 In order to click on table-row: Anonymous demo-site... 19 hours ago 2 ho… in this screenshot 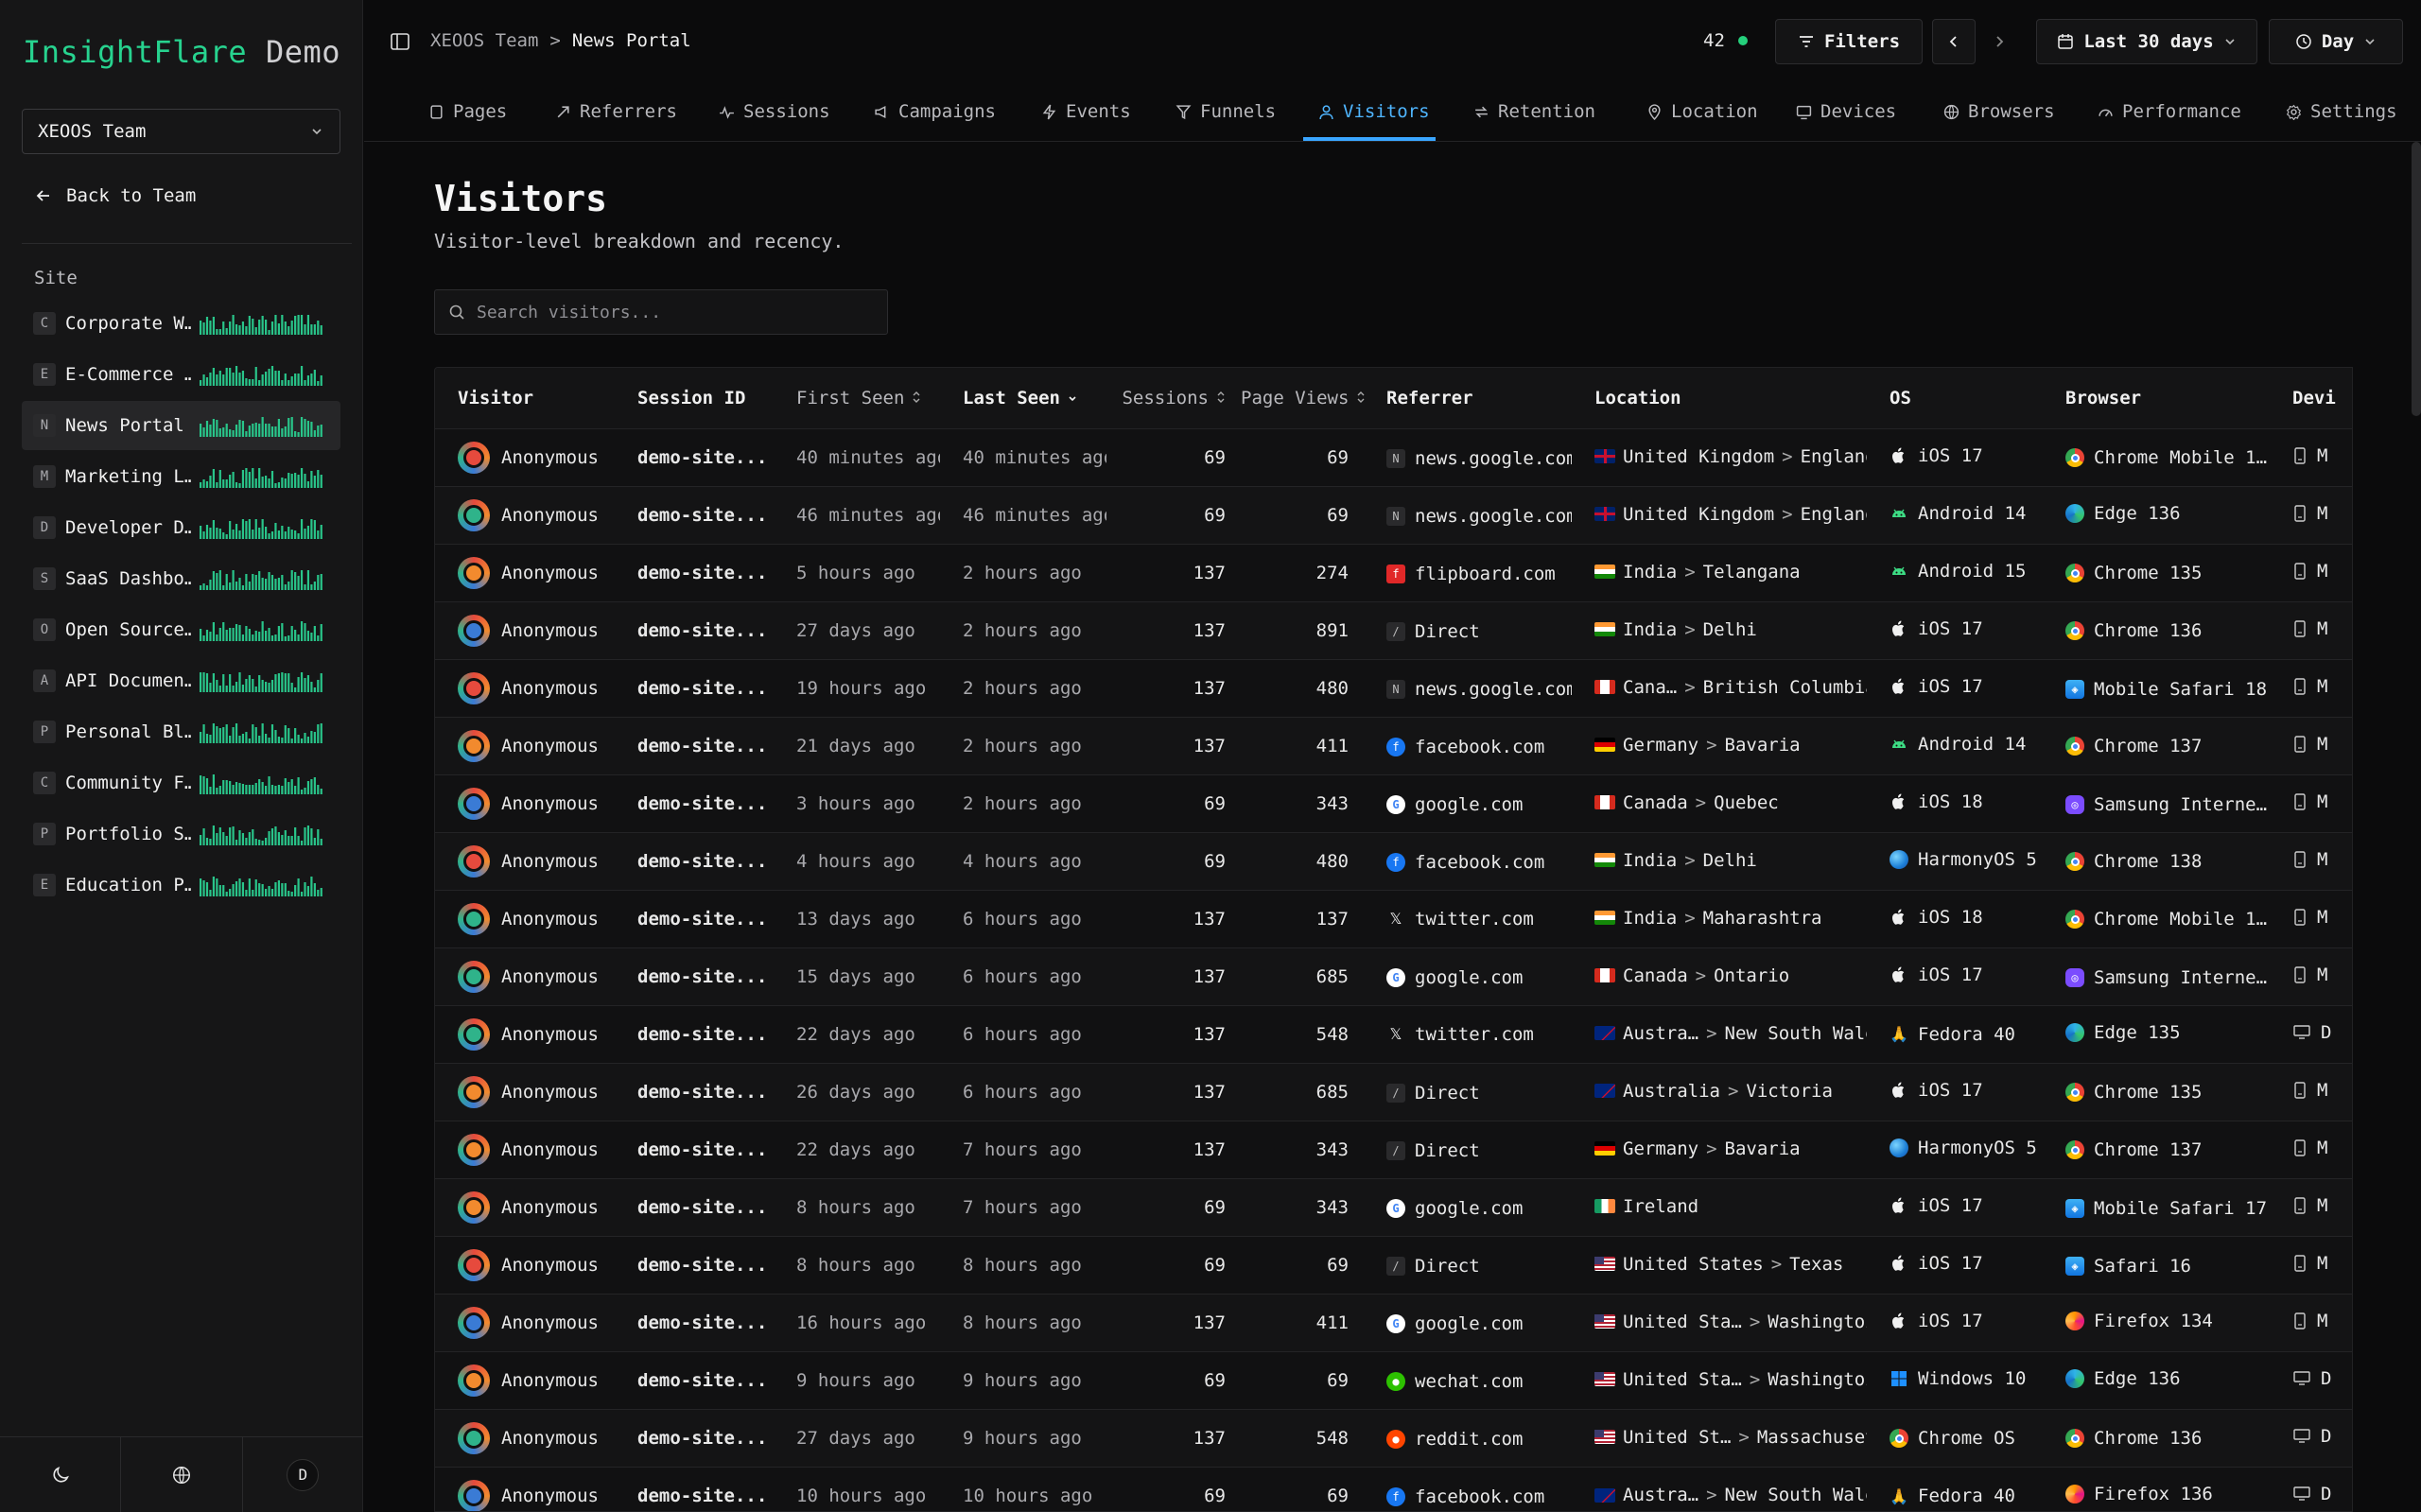, I will do `click(1393, 688)`.